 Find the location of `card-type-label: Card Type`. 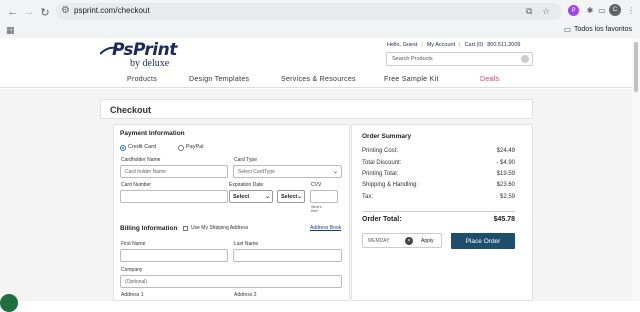

card-type-label: Card Type is located at coordinates (245, 160).